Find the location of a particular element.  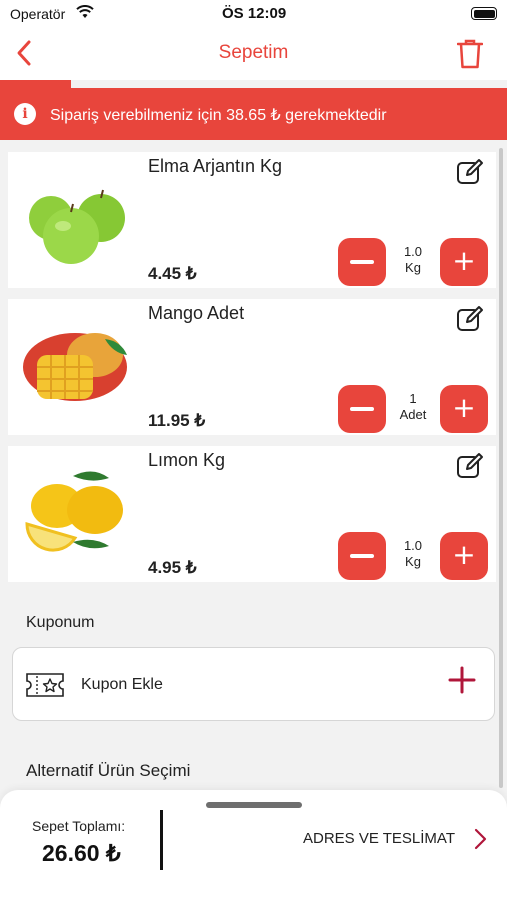

cart-total-value: 26.60 ₺ is located at coordinates (81, 853).